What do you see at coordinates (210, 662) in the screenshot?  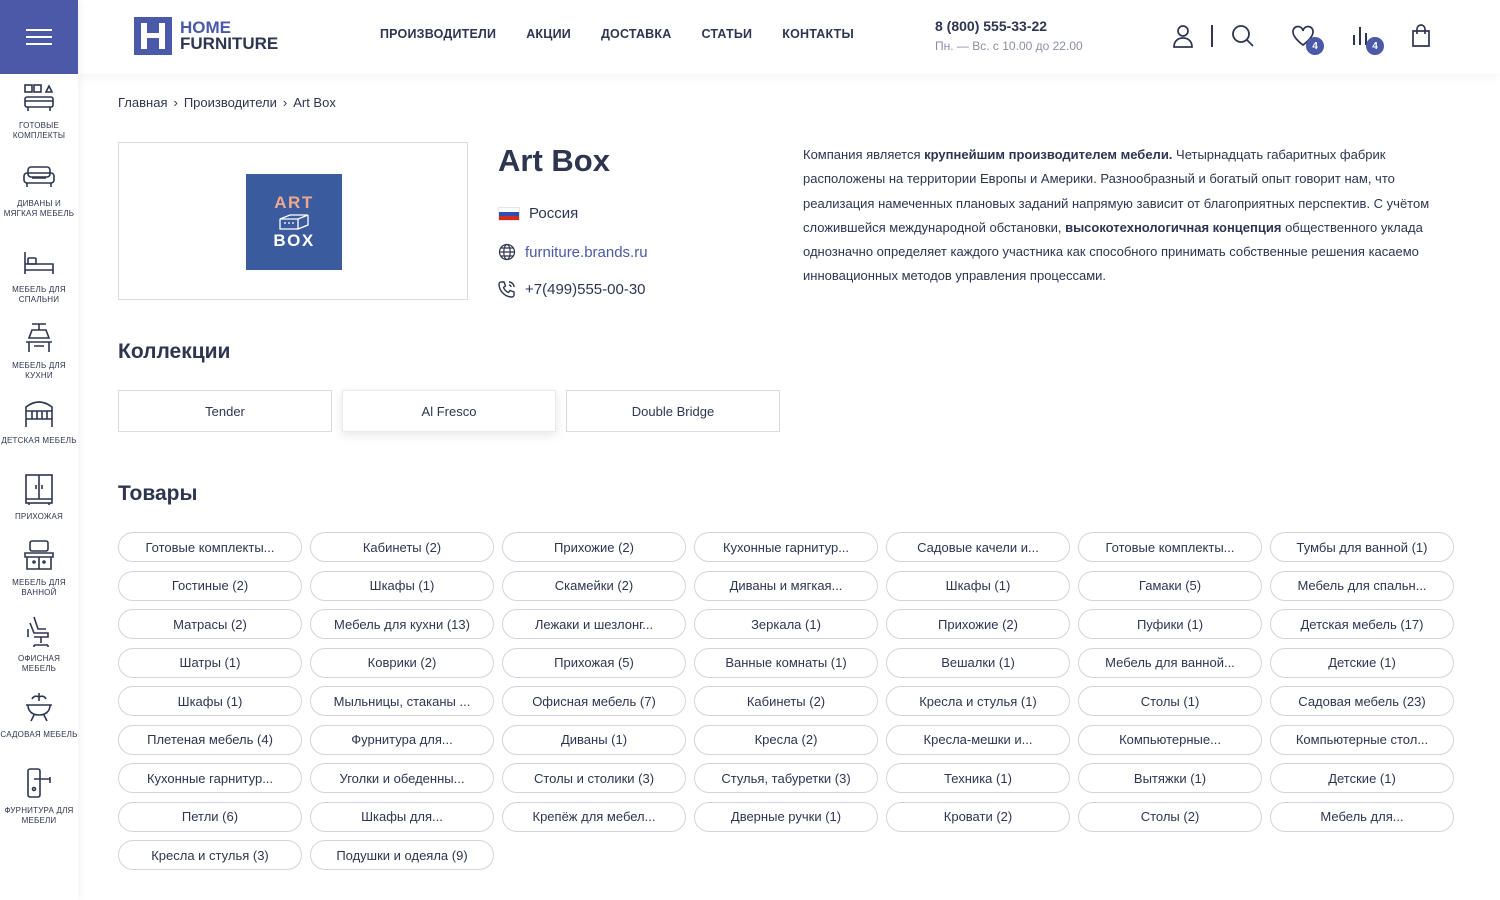 I see `product-tag: Шатры (1)` at bounding box center [210, 662].